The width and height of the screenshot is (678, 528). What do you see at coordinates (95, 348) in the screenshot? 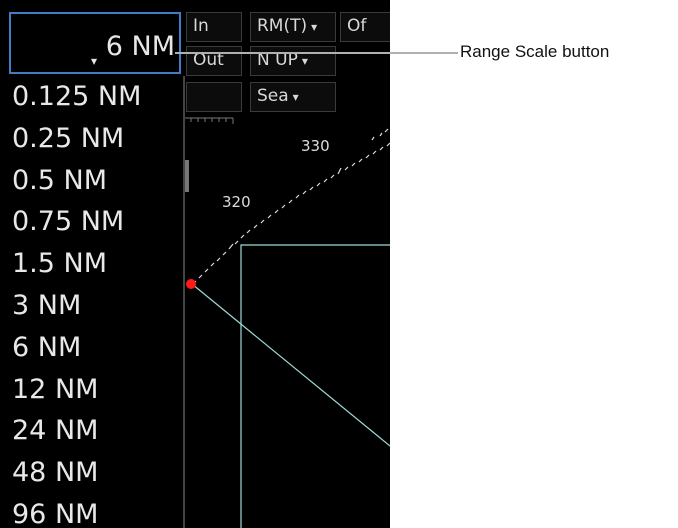
I see `range-option: 6 NM` at bounding box center [95, 348].